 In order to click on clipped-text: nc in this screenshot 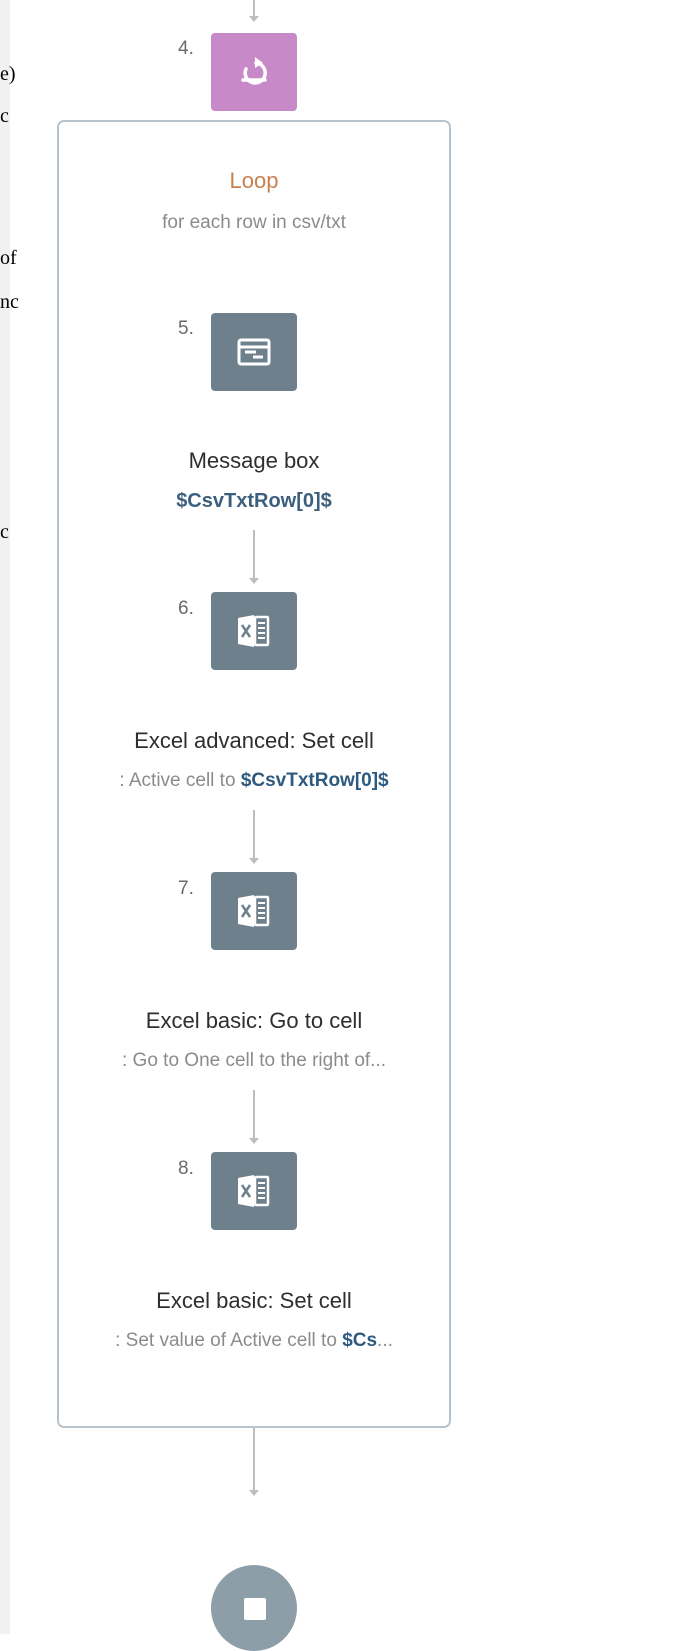, I will do `click(9, 302)`.